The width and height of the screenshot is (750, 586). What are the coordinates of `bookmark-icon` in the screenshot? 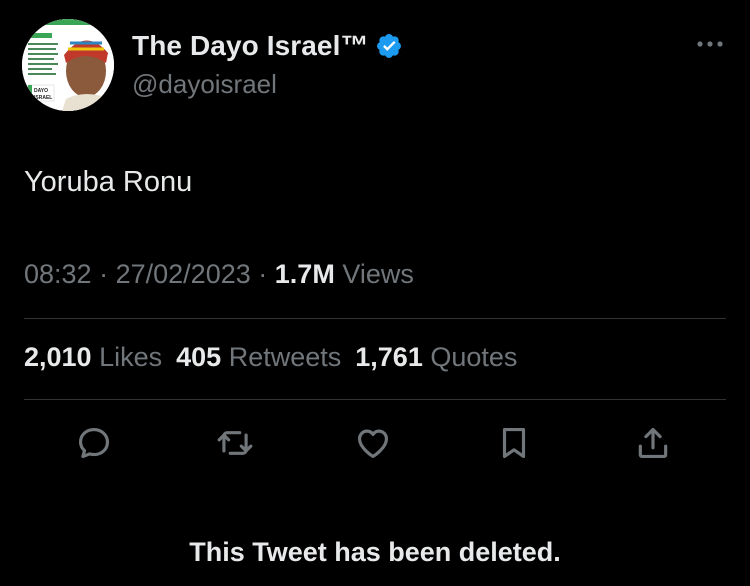 It's located at (514, 443).